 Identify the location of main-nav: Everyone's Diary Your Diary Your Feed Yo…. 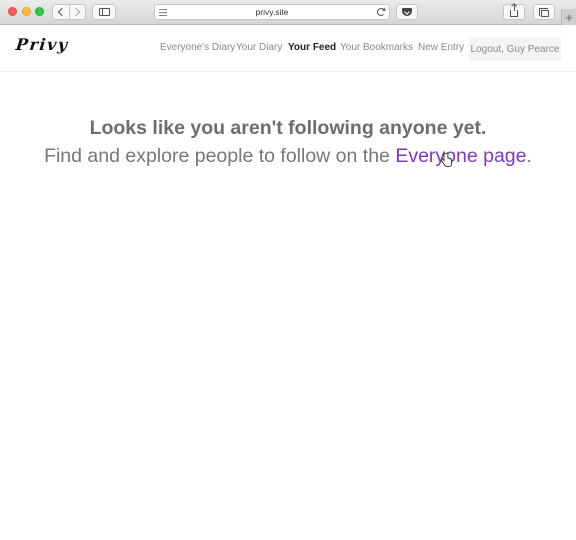
(288, 48).